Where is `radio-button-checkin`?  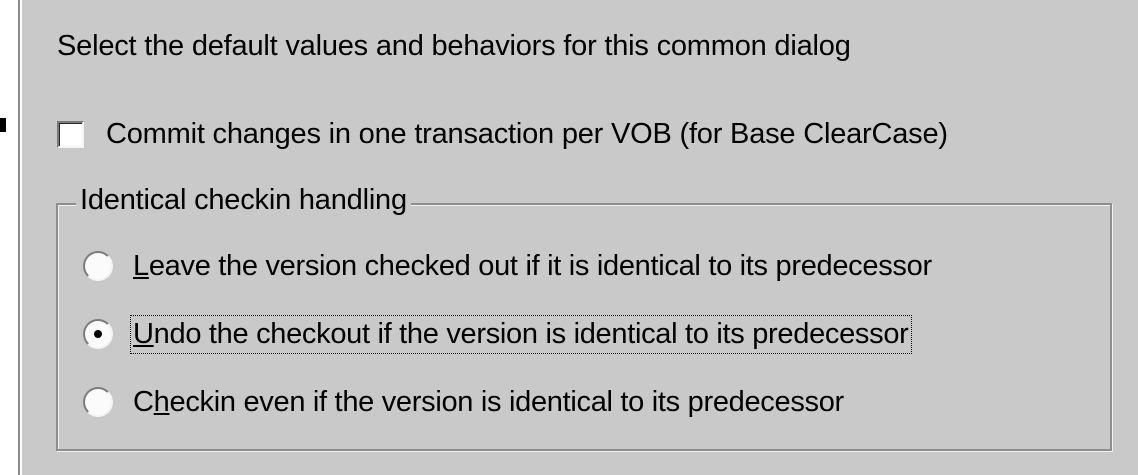
radio-button-checkin is located at coordinates (98, 402).